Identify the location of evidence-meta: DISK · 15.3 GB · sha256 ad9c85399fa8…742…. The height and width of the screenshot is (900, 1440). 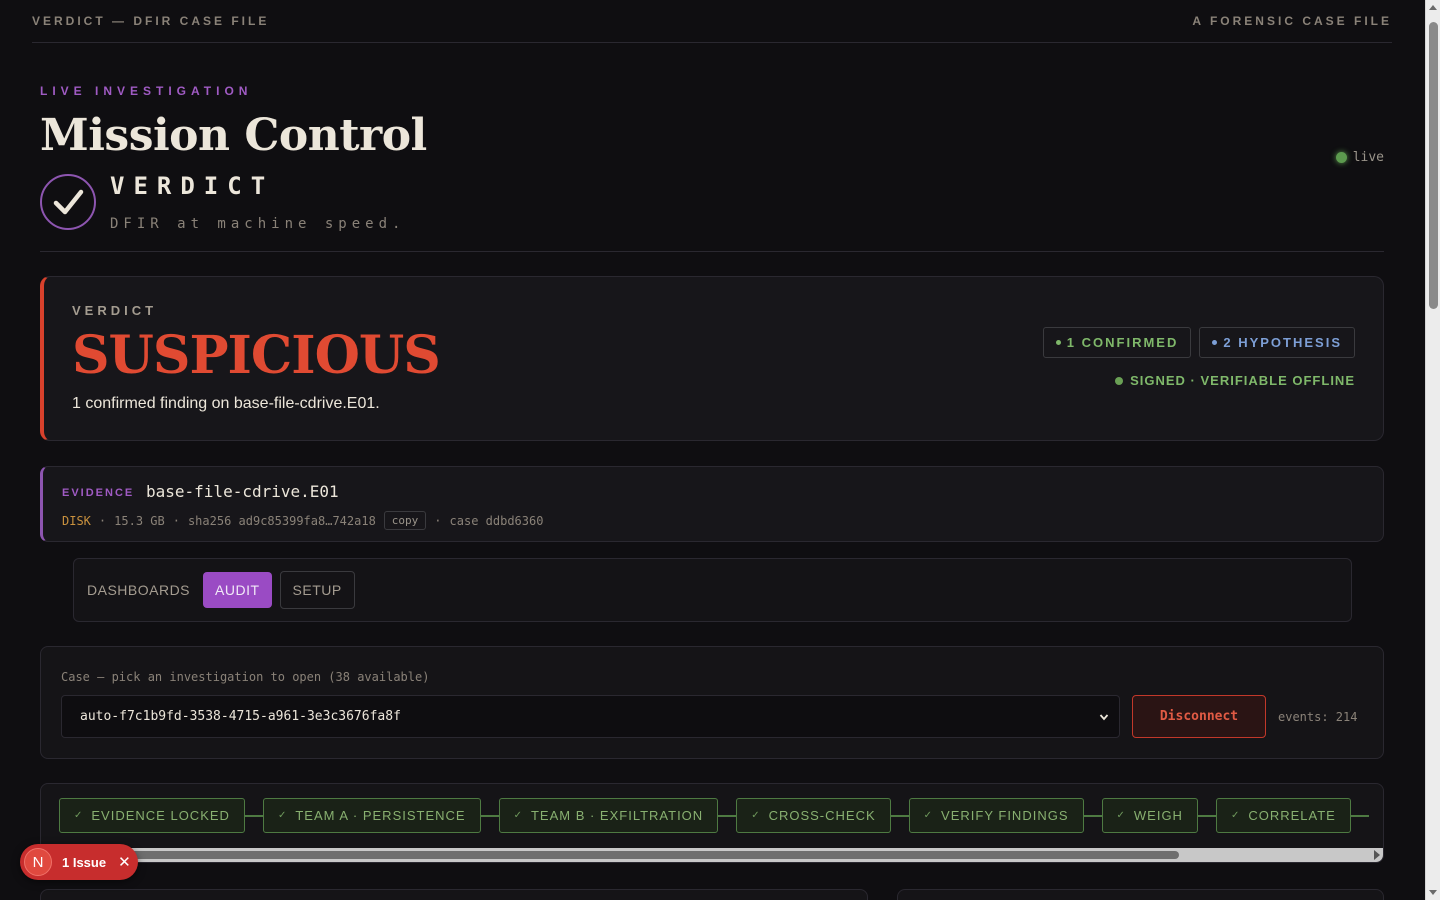
(302, 520).